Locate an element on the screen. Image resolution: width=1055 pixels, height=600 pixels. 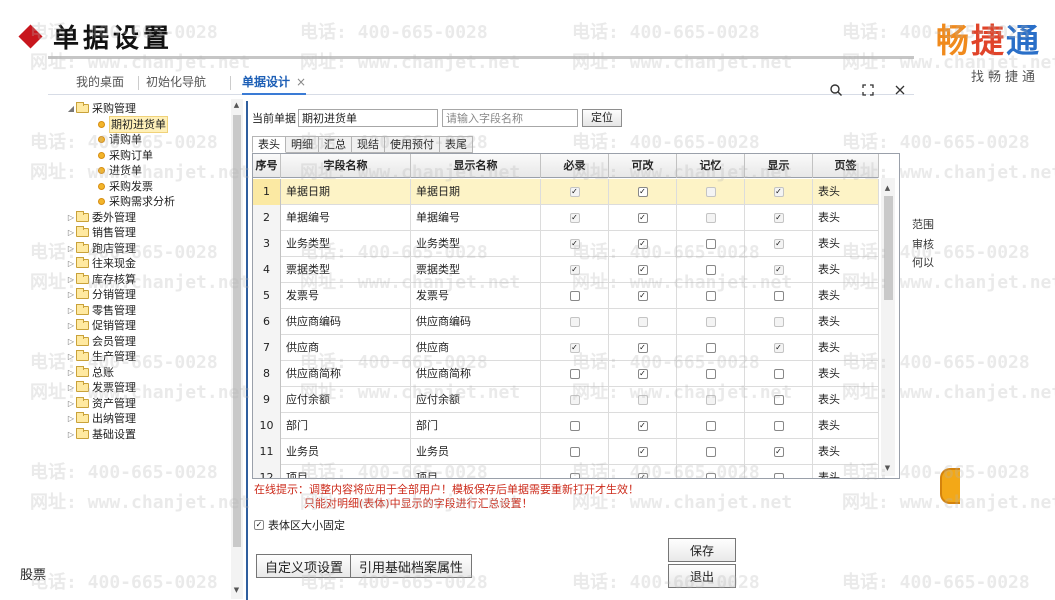
column-header: 显示 is located at coordinates (779, 166).